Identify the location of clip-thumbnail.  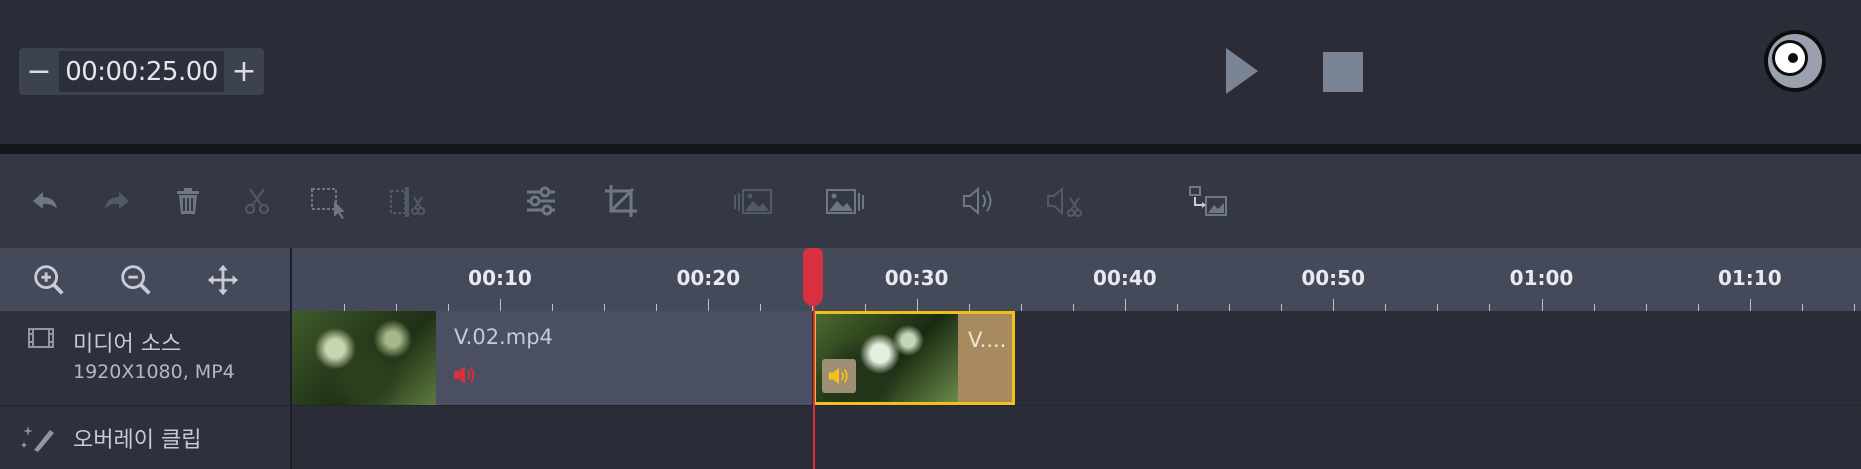
(364, 358).